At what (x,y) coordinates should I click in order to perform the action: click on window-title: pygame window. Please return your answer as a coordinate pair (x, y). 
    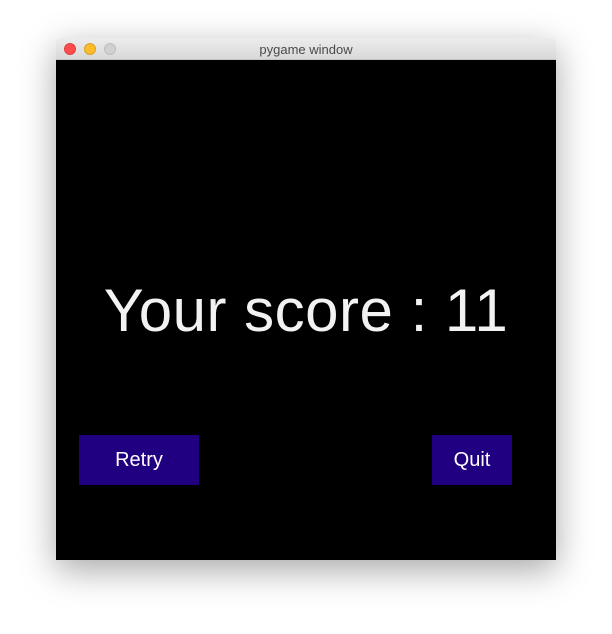
    Looking at the image, I should click on (306, 49).